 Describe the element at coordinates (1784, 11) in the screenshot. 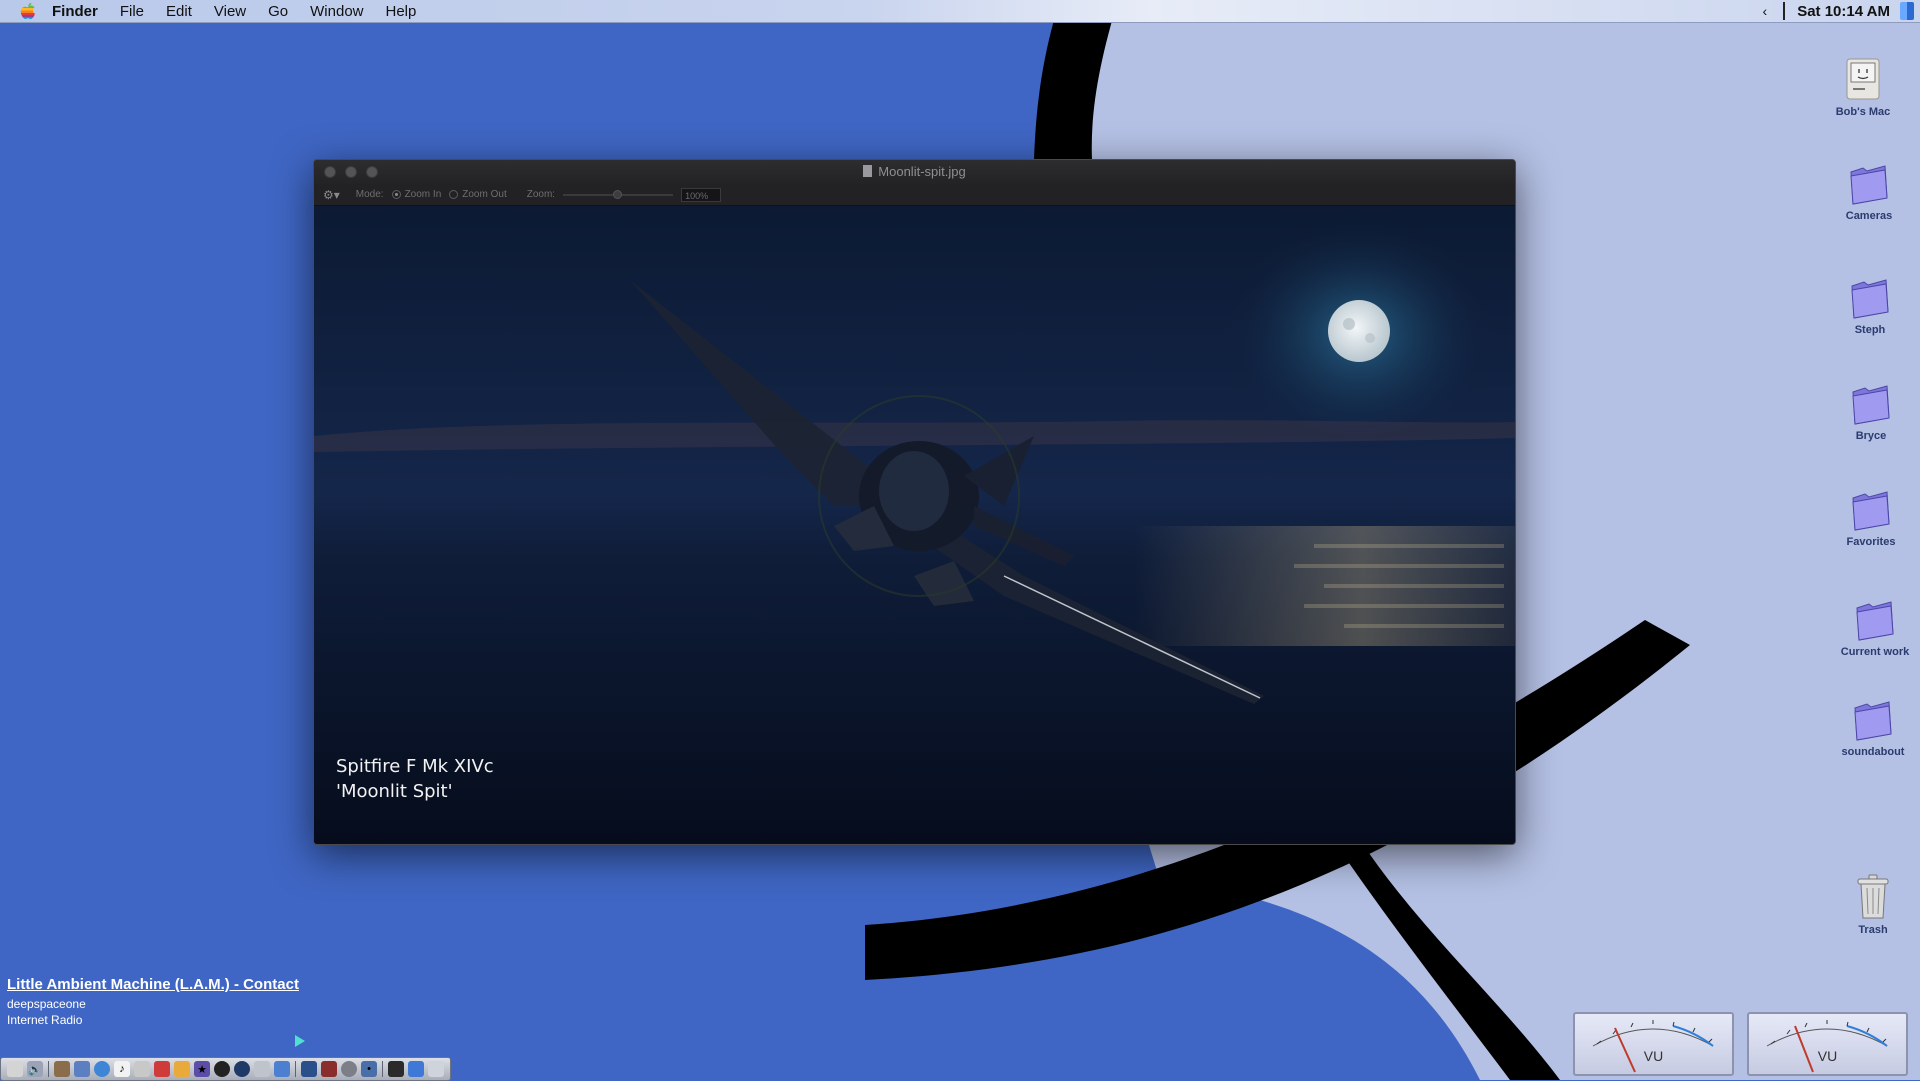

I see `menubar-divider` at that location.